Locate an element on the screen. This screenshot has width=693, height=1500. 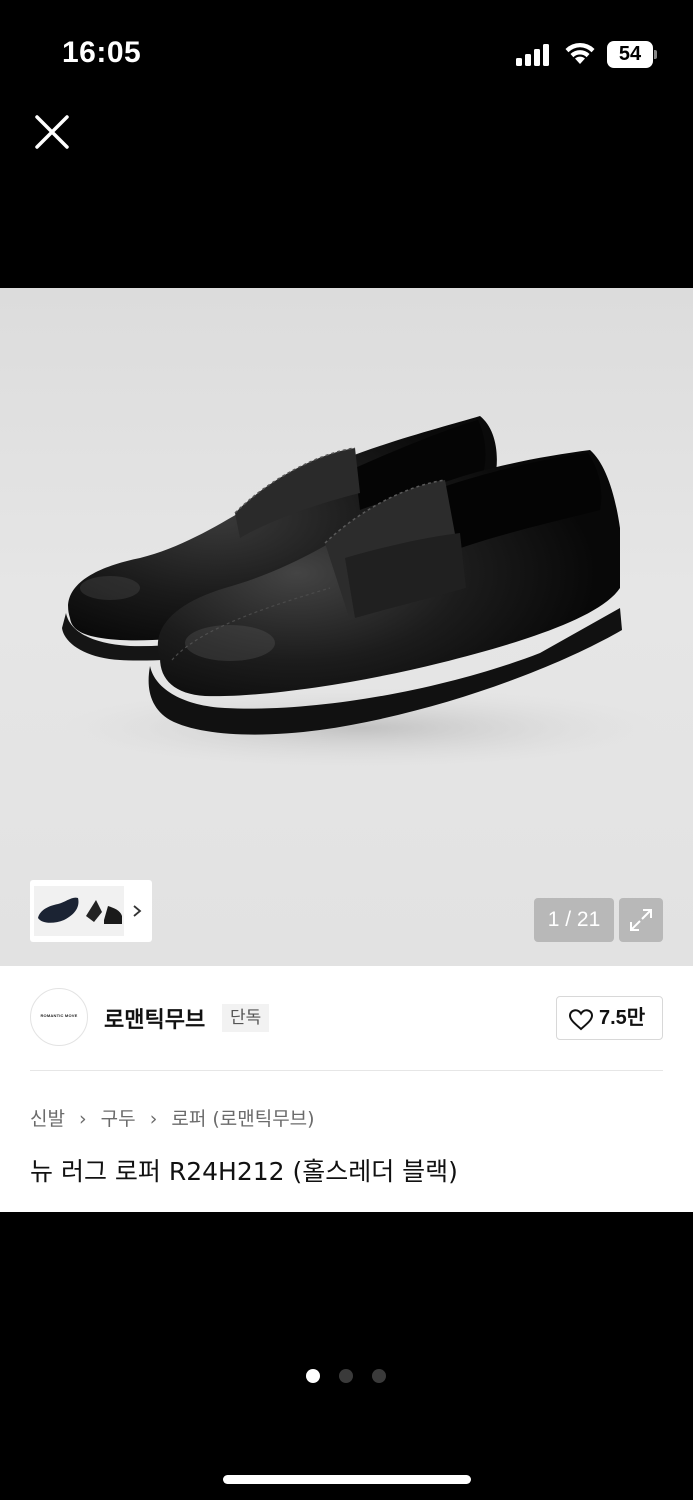
breadcrumb-item-shoes: 신발 is located at coordinates (47, 1119).